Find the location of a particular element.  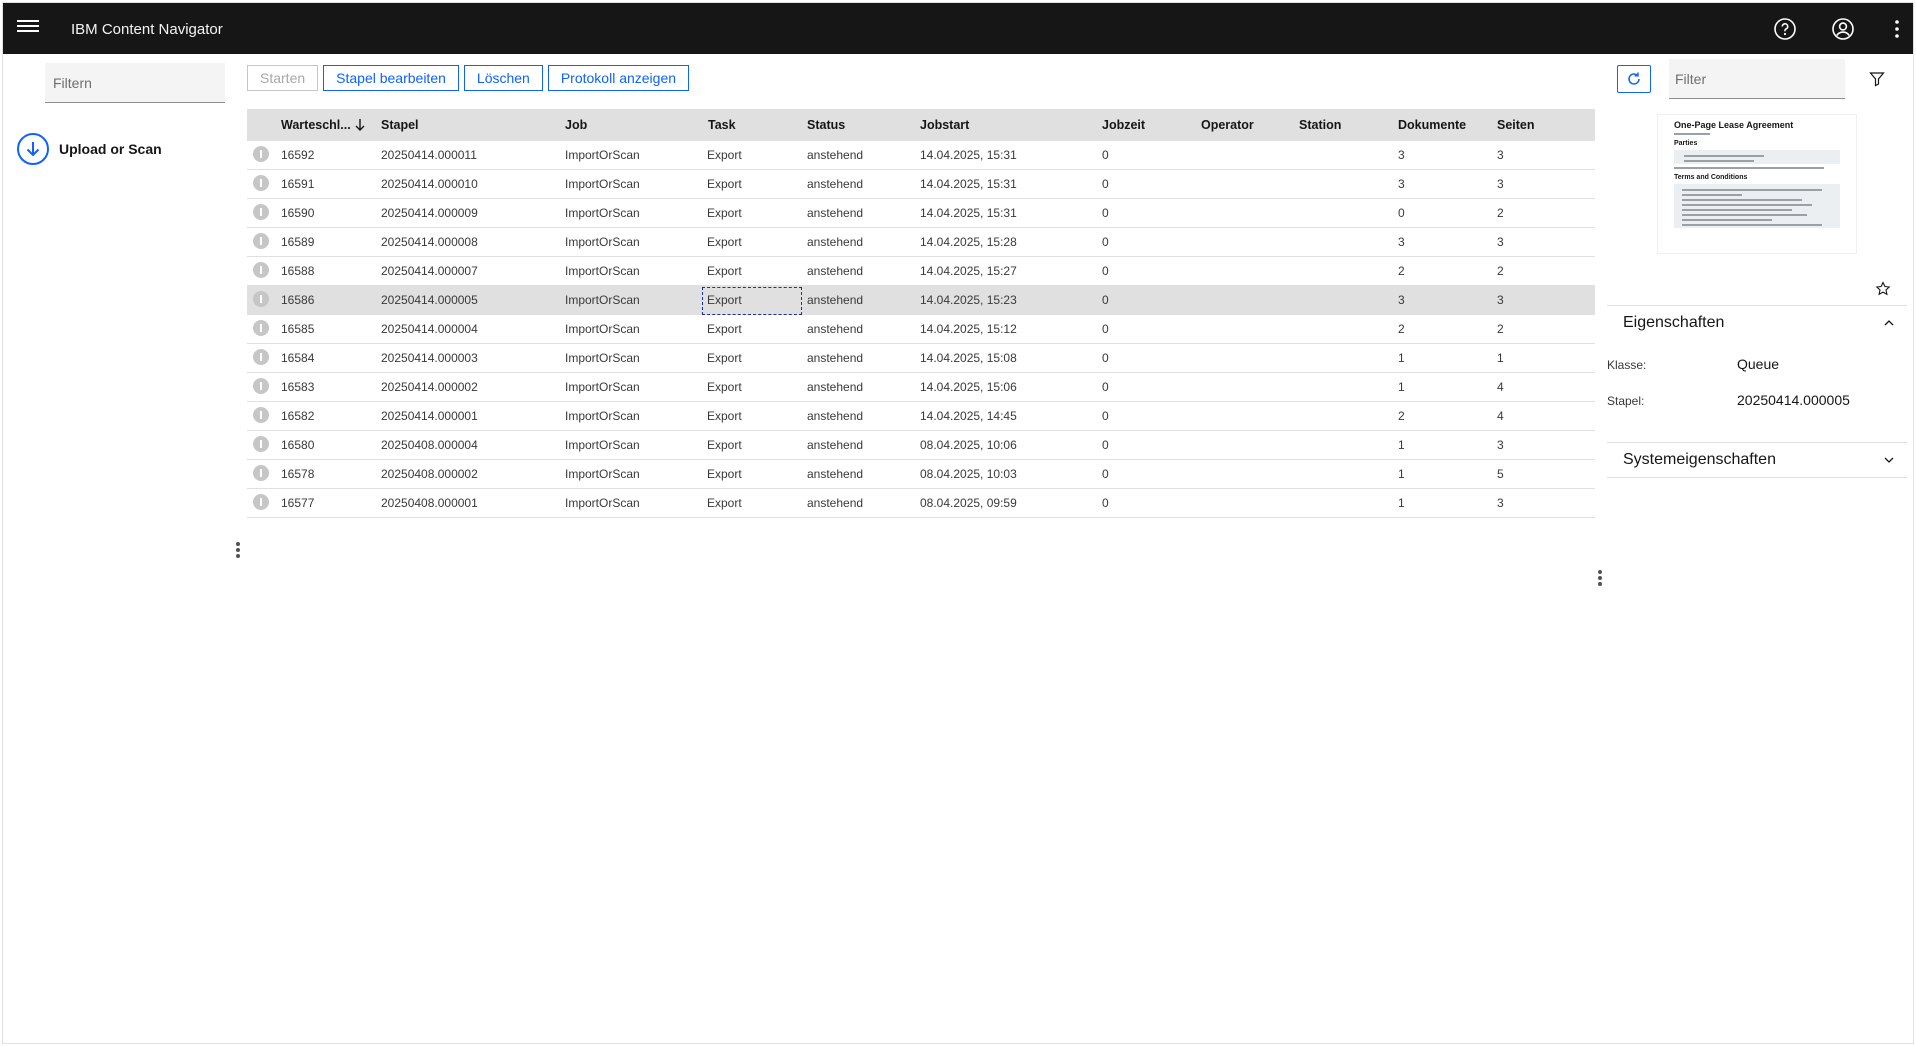

user-avatar-icon is located at coordinates (1843, 29).